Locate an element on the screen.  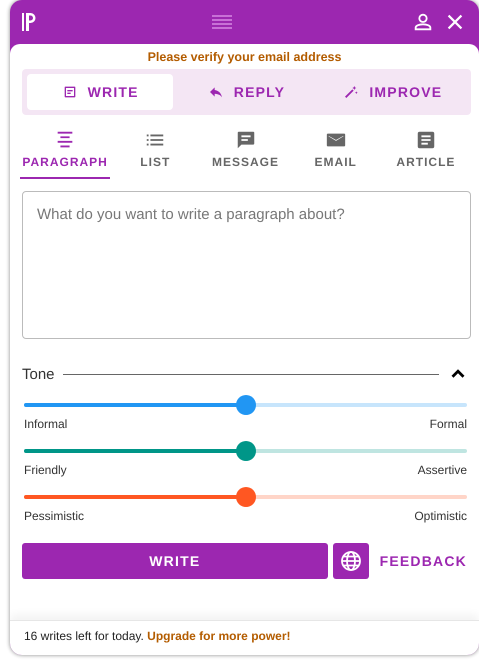
chat-bubble-icon is located at coordinates (245, 140).